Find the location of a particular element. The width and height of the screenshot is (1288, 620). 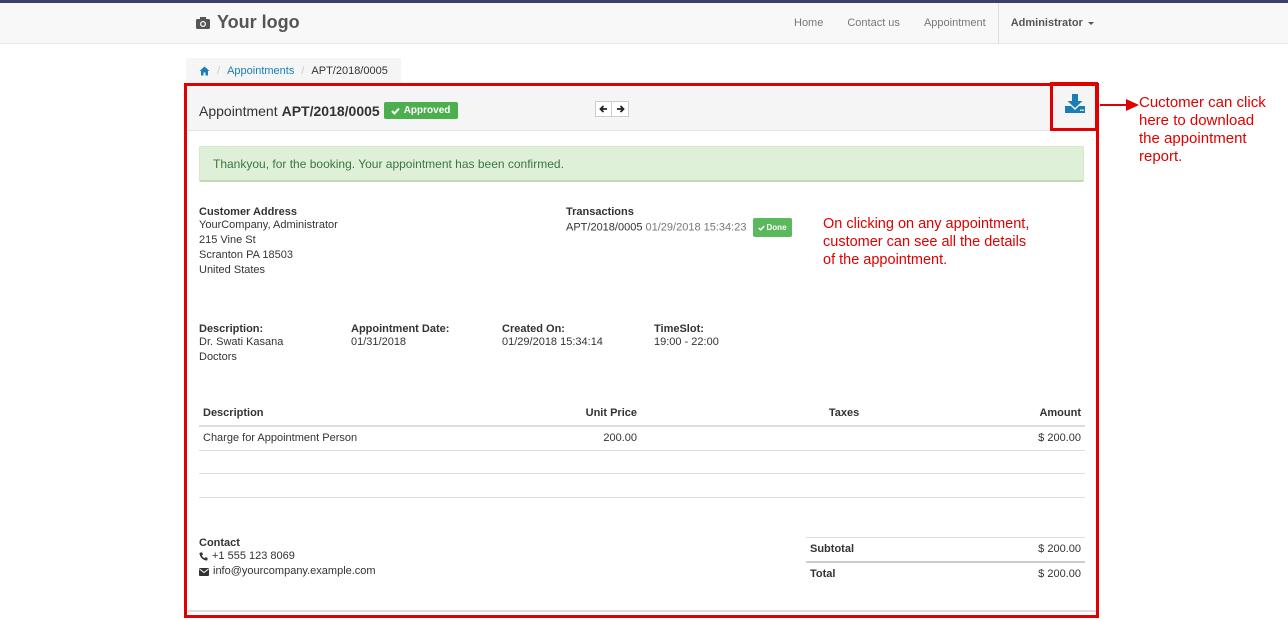

subtotal-row: Subtotal $ 200.00 is located at coordinates (945, 549).